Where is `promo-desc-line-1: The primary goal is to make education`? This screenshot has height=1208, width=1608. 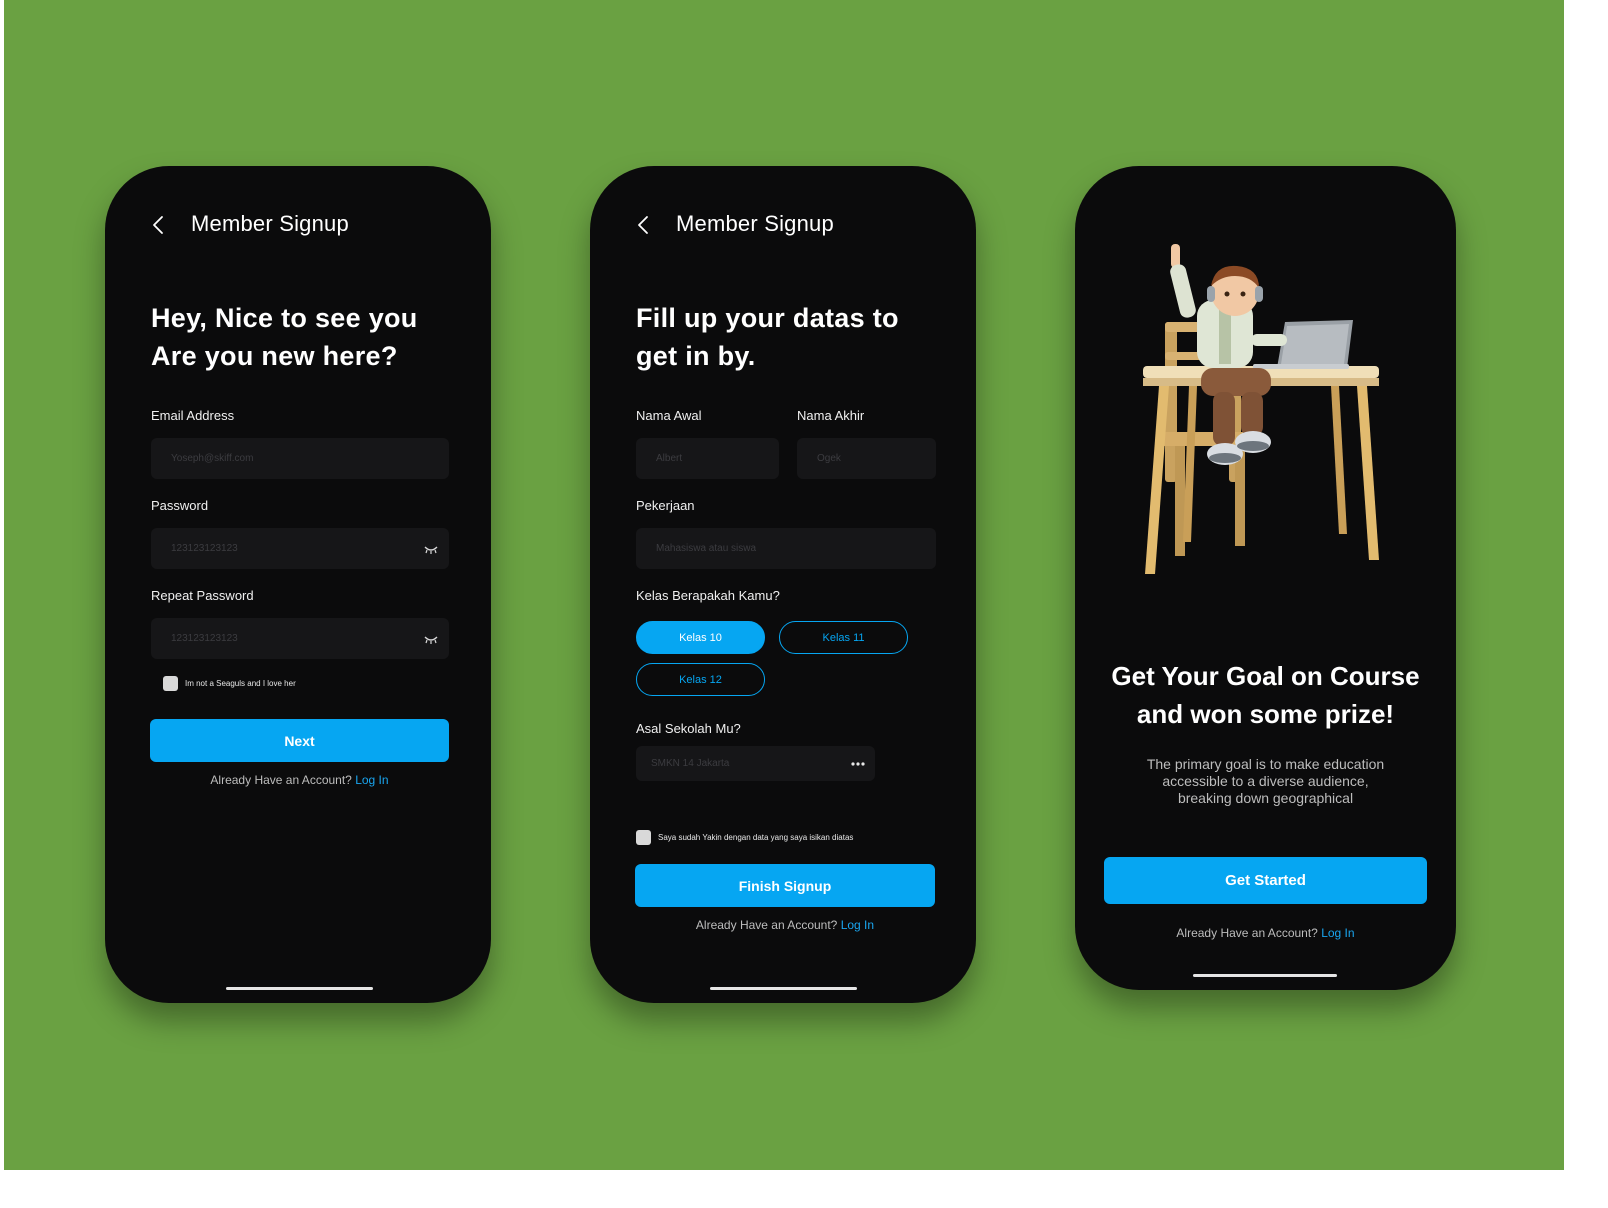
promo-desc-line-1: The primary goal is to make education is located at coordinates (1265, 764).